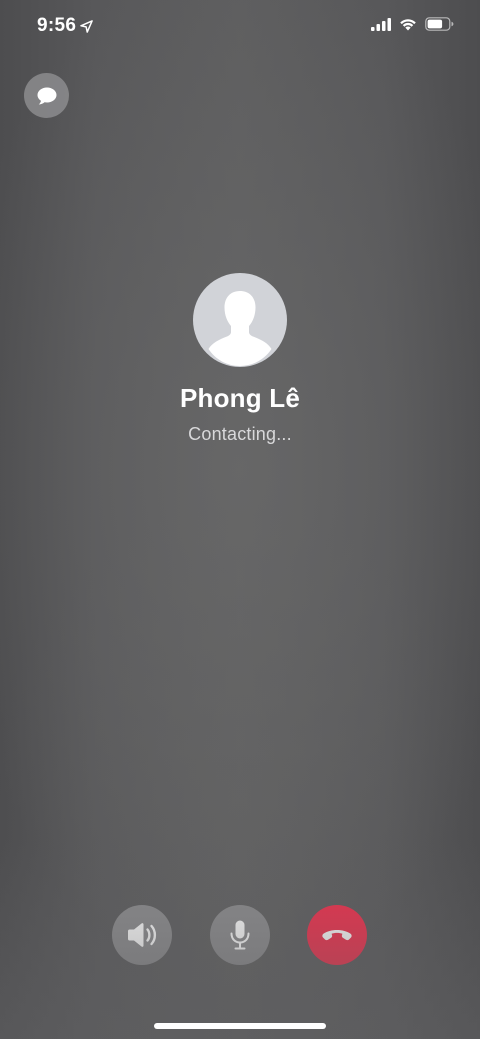 The width and height of the screenshot is (480, 1039). I want to click on end-call-button, so click(337, 935).